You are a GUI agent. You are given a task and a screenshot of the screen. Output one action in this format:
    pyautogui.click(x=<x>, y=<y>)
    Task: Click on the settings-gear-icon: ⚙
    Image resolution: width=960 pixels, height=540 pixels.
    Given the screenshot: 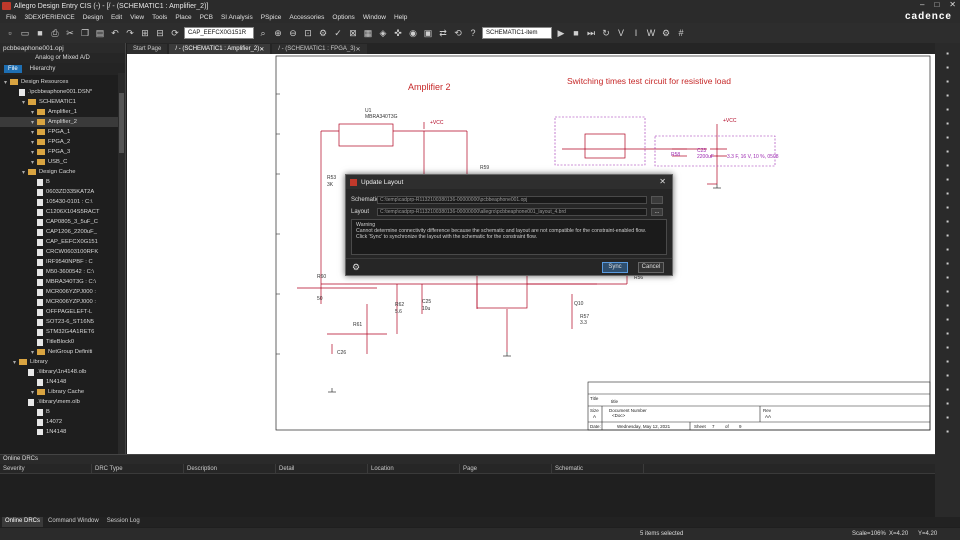 What is the action you would take?
    pyautogui.click(x=357, y=267)
    